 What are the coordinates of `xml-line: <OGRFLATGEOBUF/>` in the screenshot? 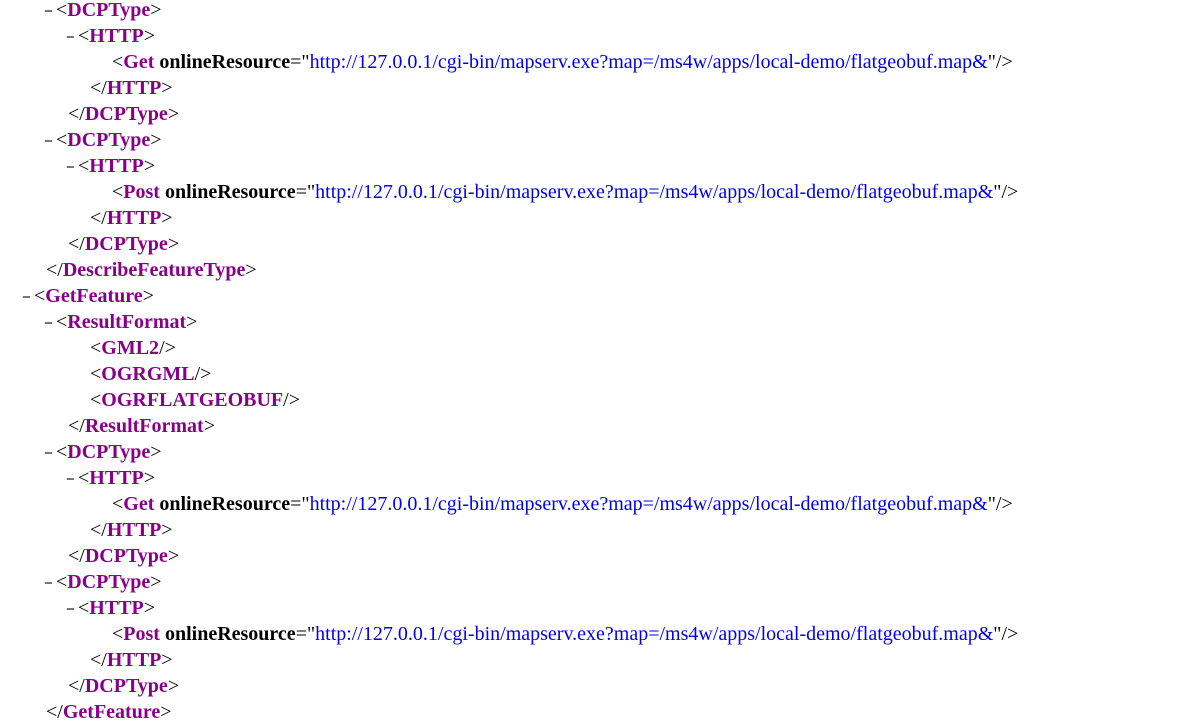 It's located at (195, 400).